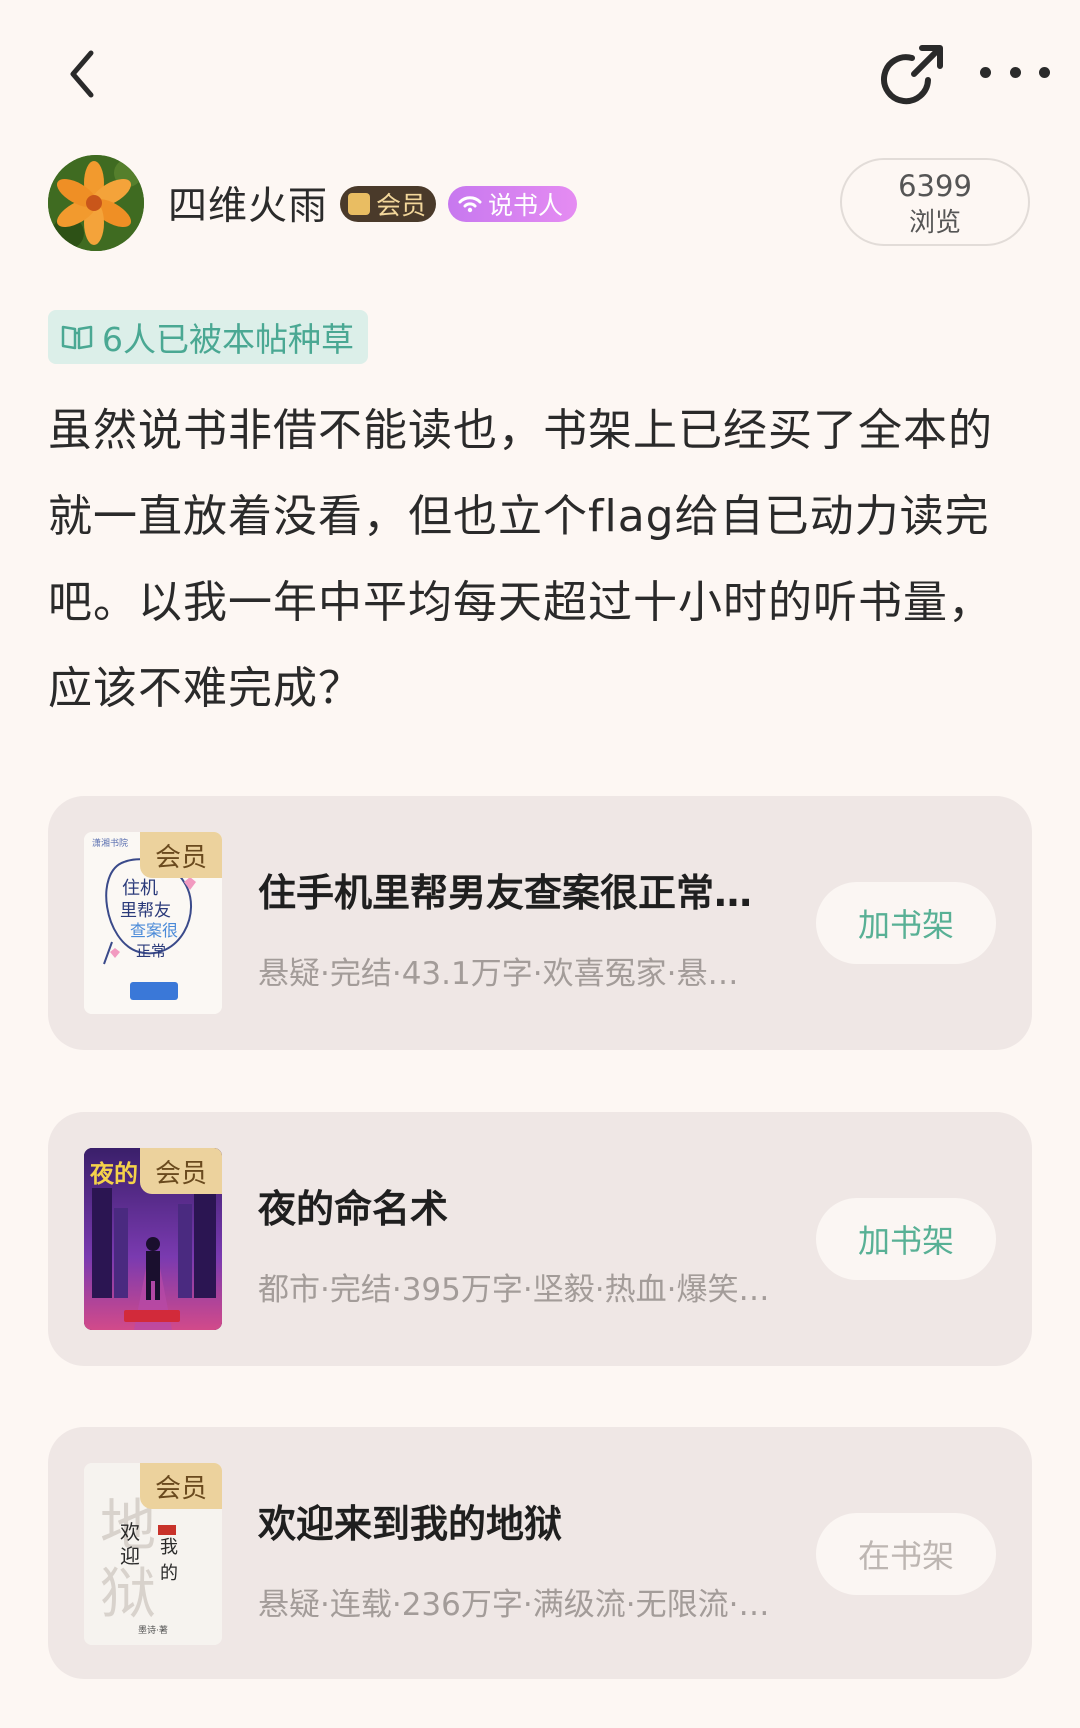 Image resolution: width=1080 pixels, height=1728 pixels. I want to click on post-line: 就一直放着没看，但也立个flag给自已动力读完, so click(519, 516).